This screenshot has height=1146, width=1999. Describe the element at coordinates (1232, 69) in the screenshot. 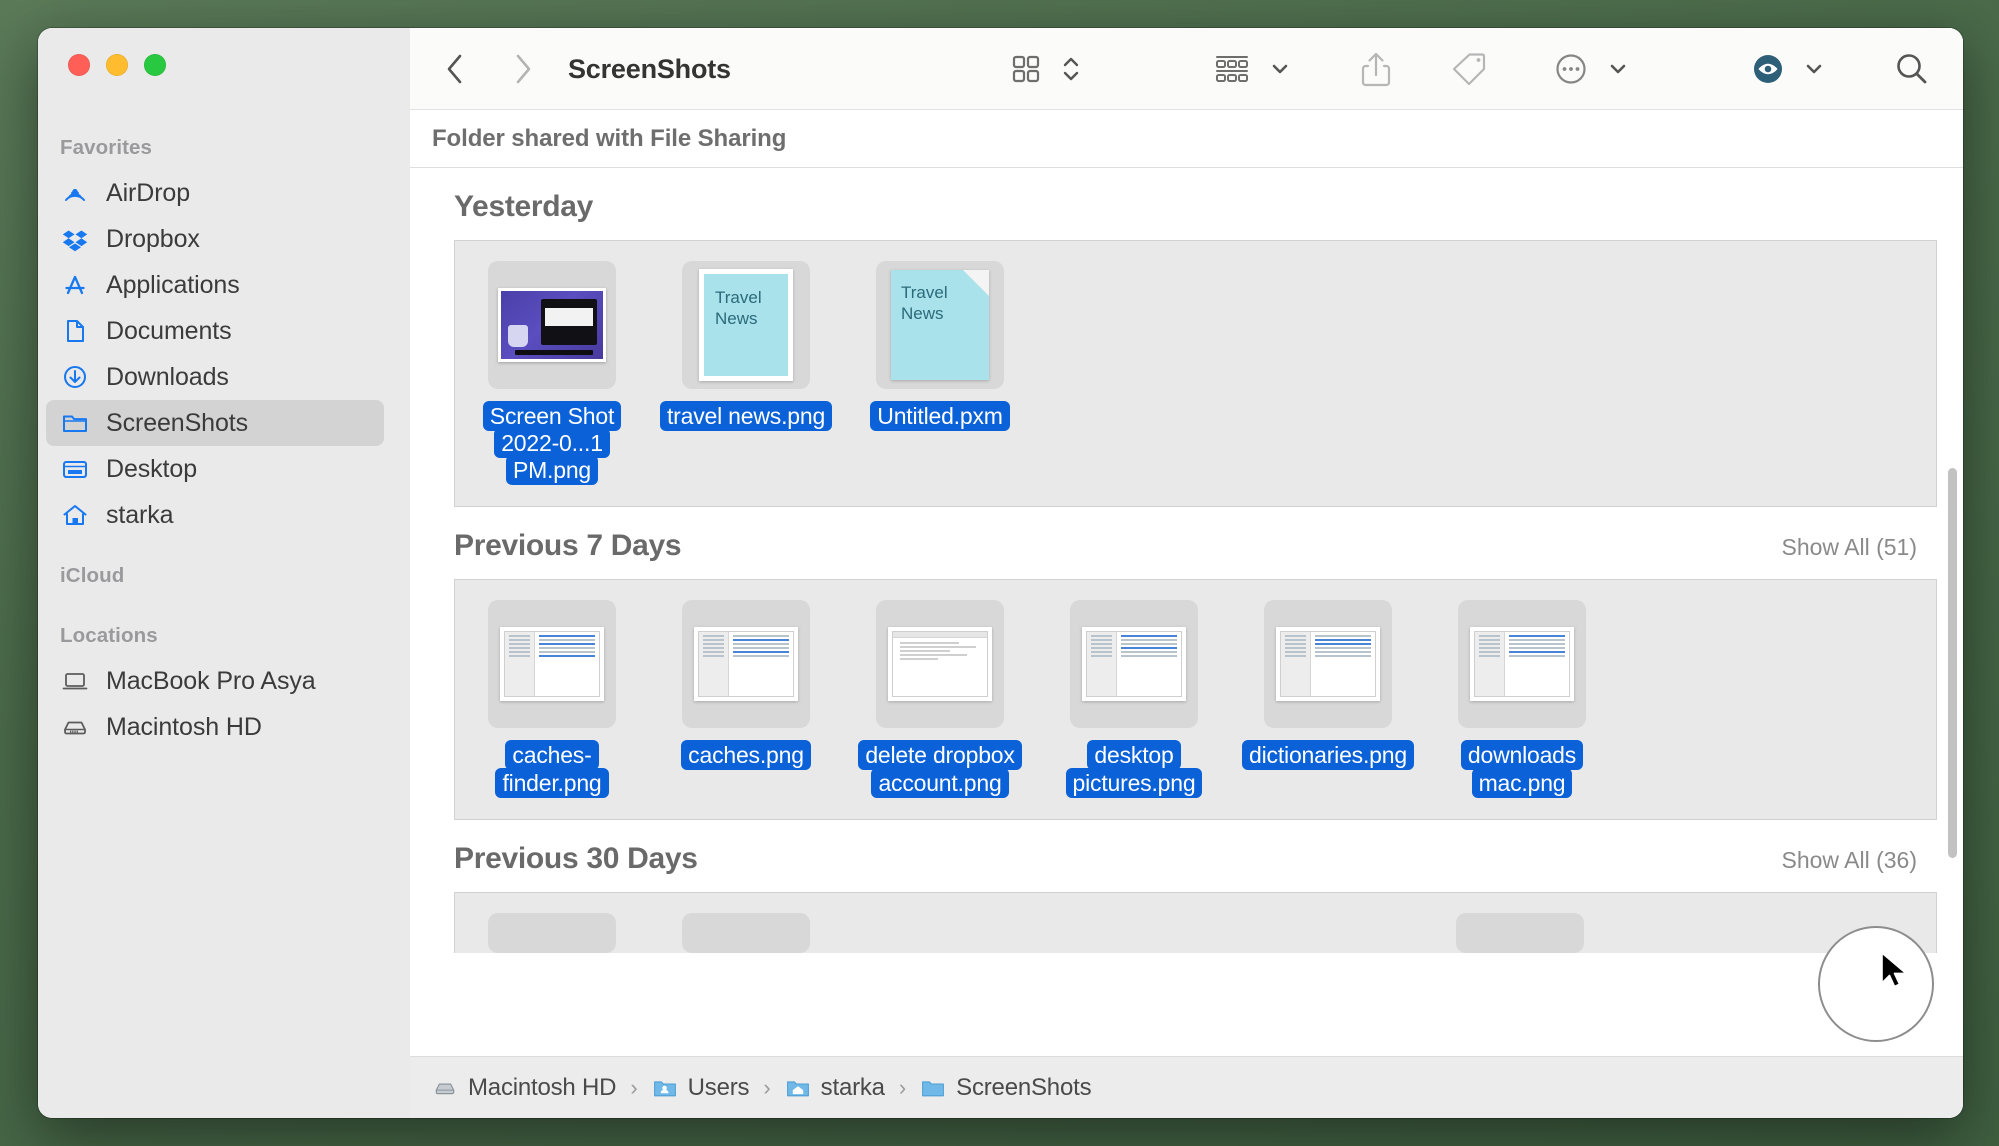

I see `group-by-icon` at that location.